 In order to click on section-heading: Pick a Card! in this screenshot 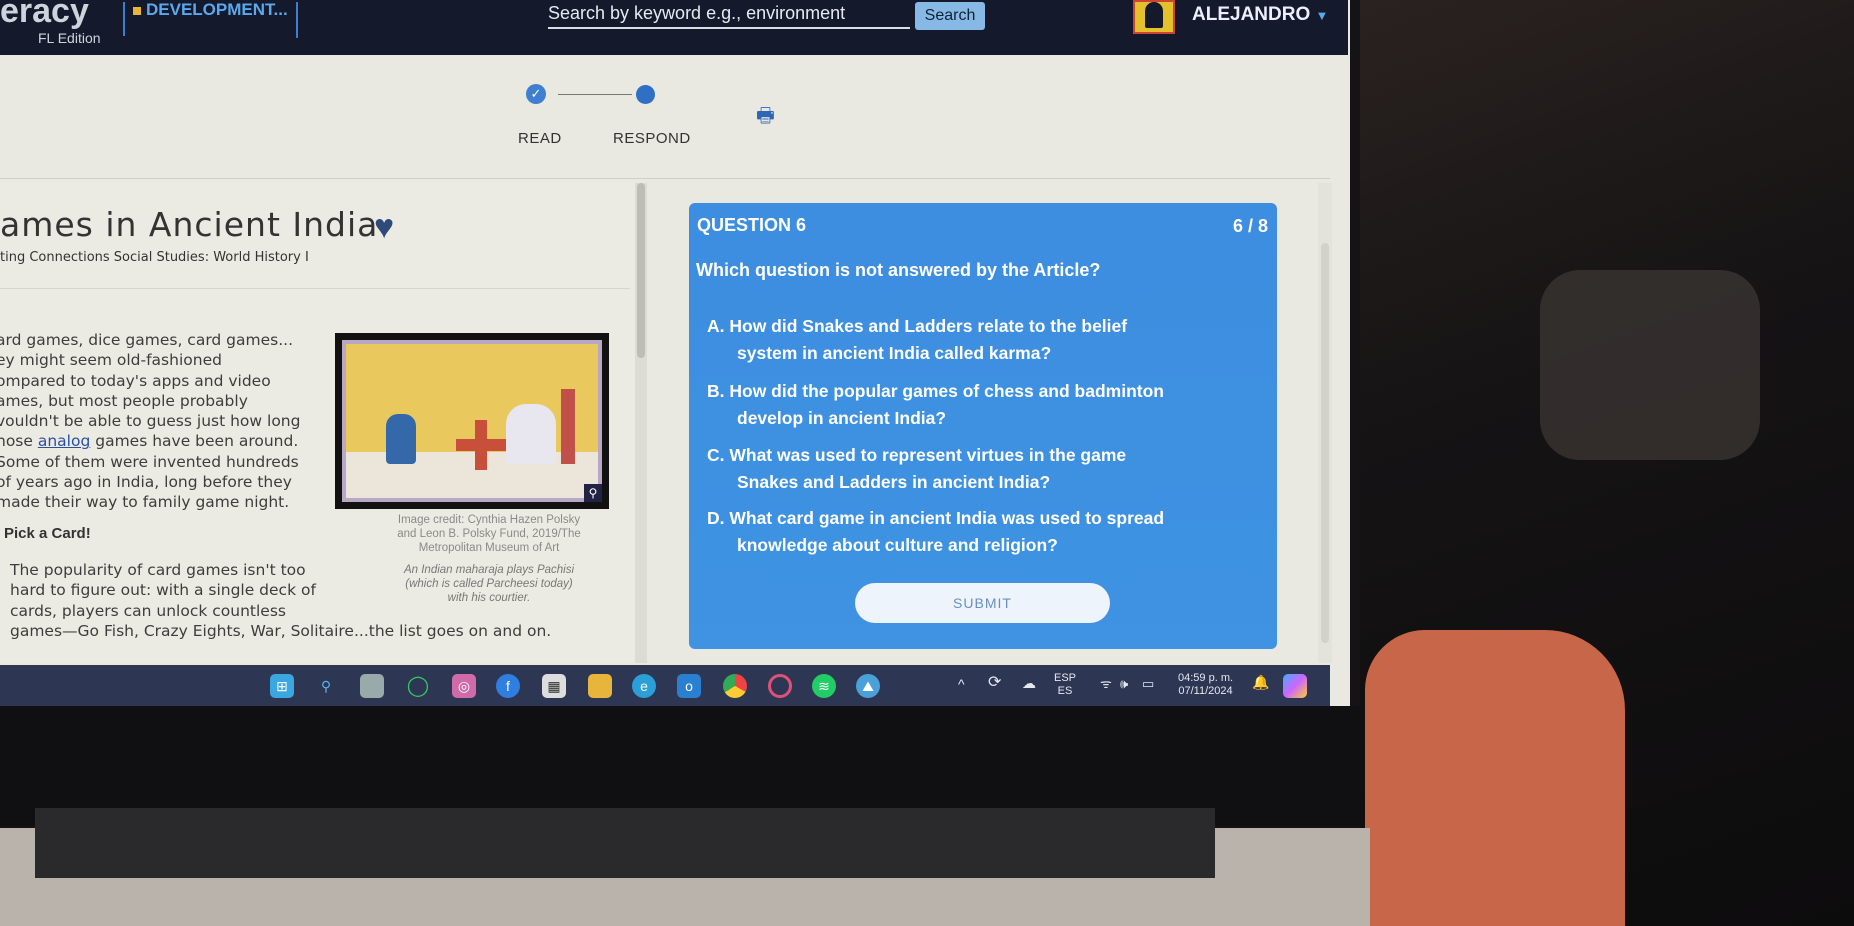, I will do `click(47, 533)`.